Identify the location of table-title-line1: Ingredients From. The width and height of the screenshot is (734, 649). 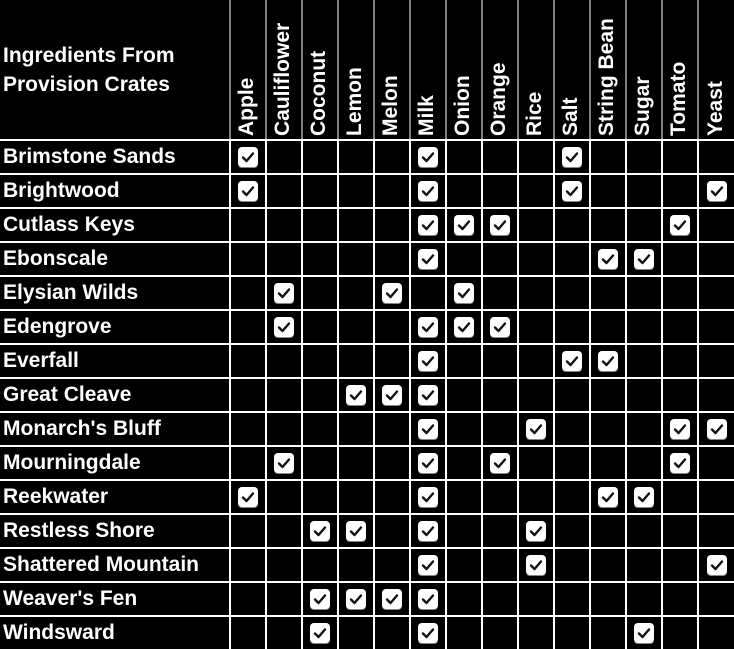
(89, 55).